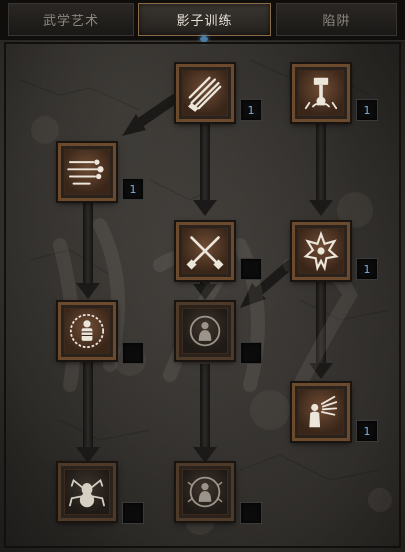 The width and height of the screenshot is (405, 552). Describe the element at coordinates (367, 110) in the screenshot. I see `rank-psychic-hammer: 1` at that location.